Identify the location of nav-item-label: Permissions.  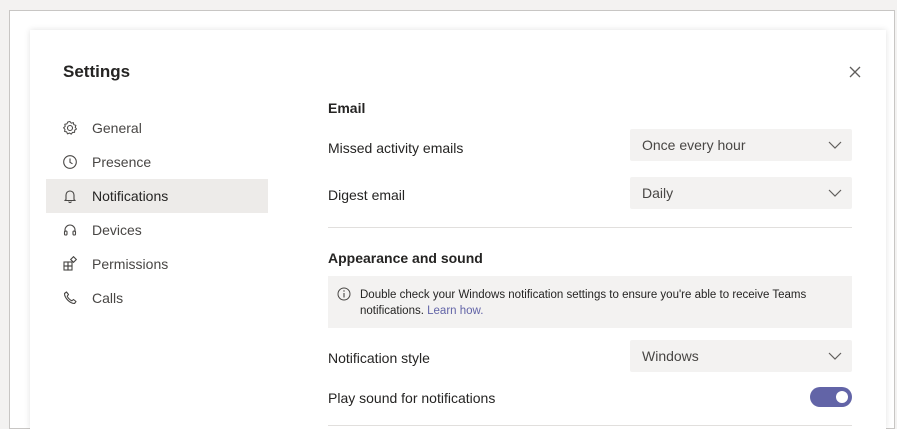
(130, 264).